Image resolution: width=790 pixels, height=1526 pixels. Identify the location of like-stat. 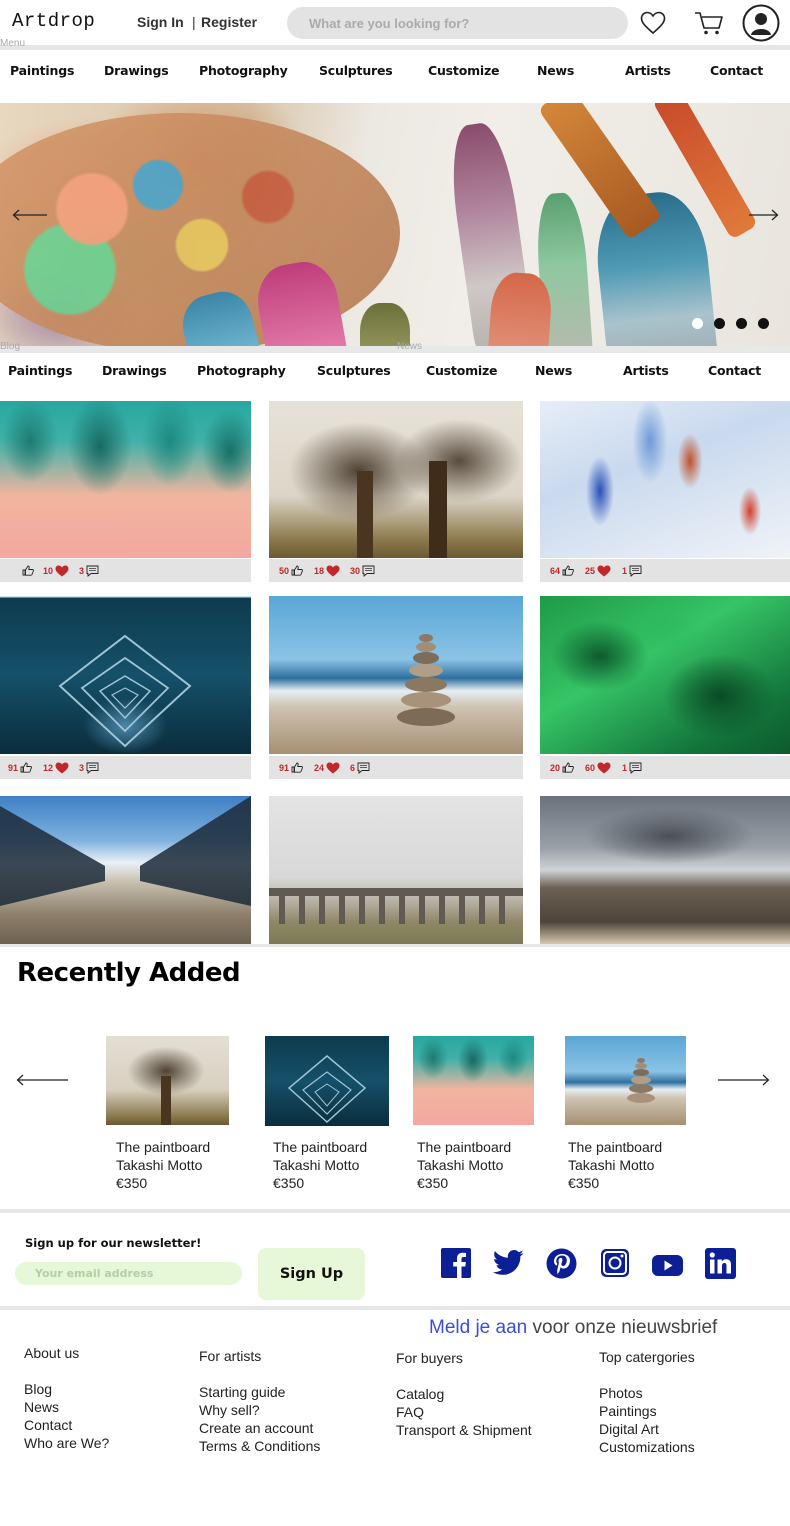
(27, 570).